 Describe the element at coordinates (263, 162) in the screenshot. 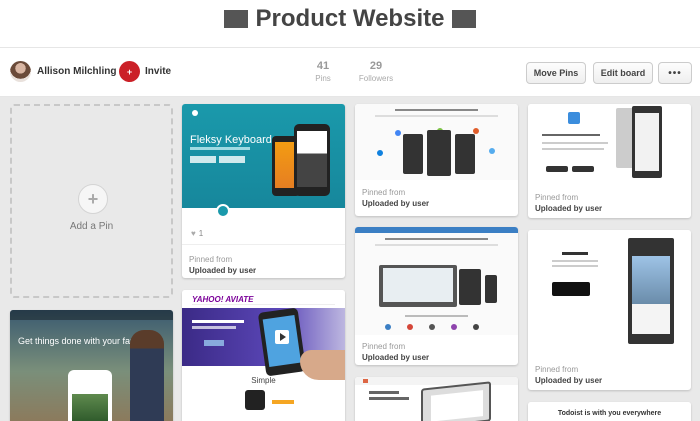

I see `pin-image: Fleksy Keyboard` at that location.